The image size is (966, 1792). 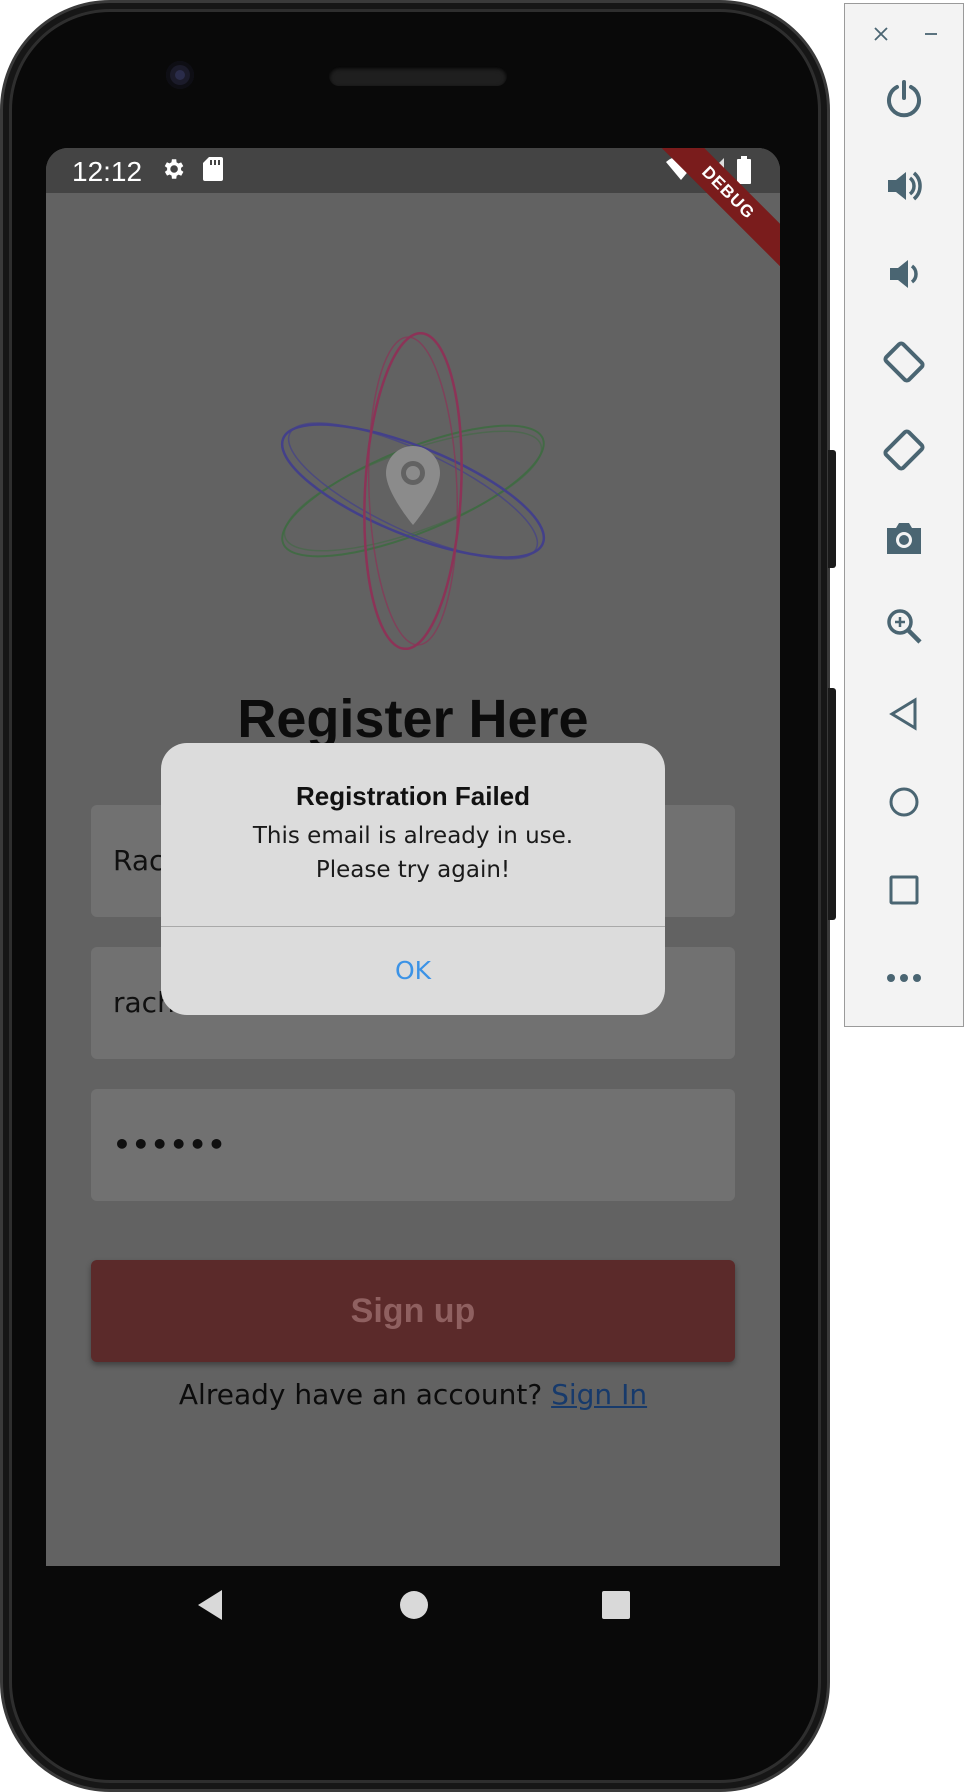 I want to click on minimize-icon, so click(x=931, y=34).